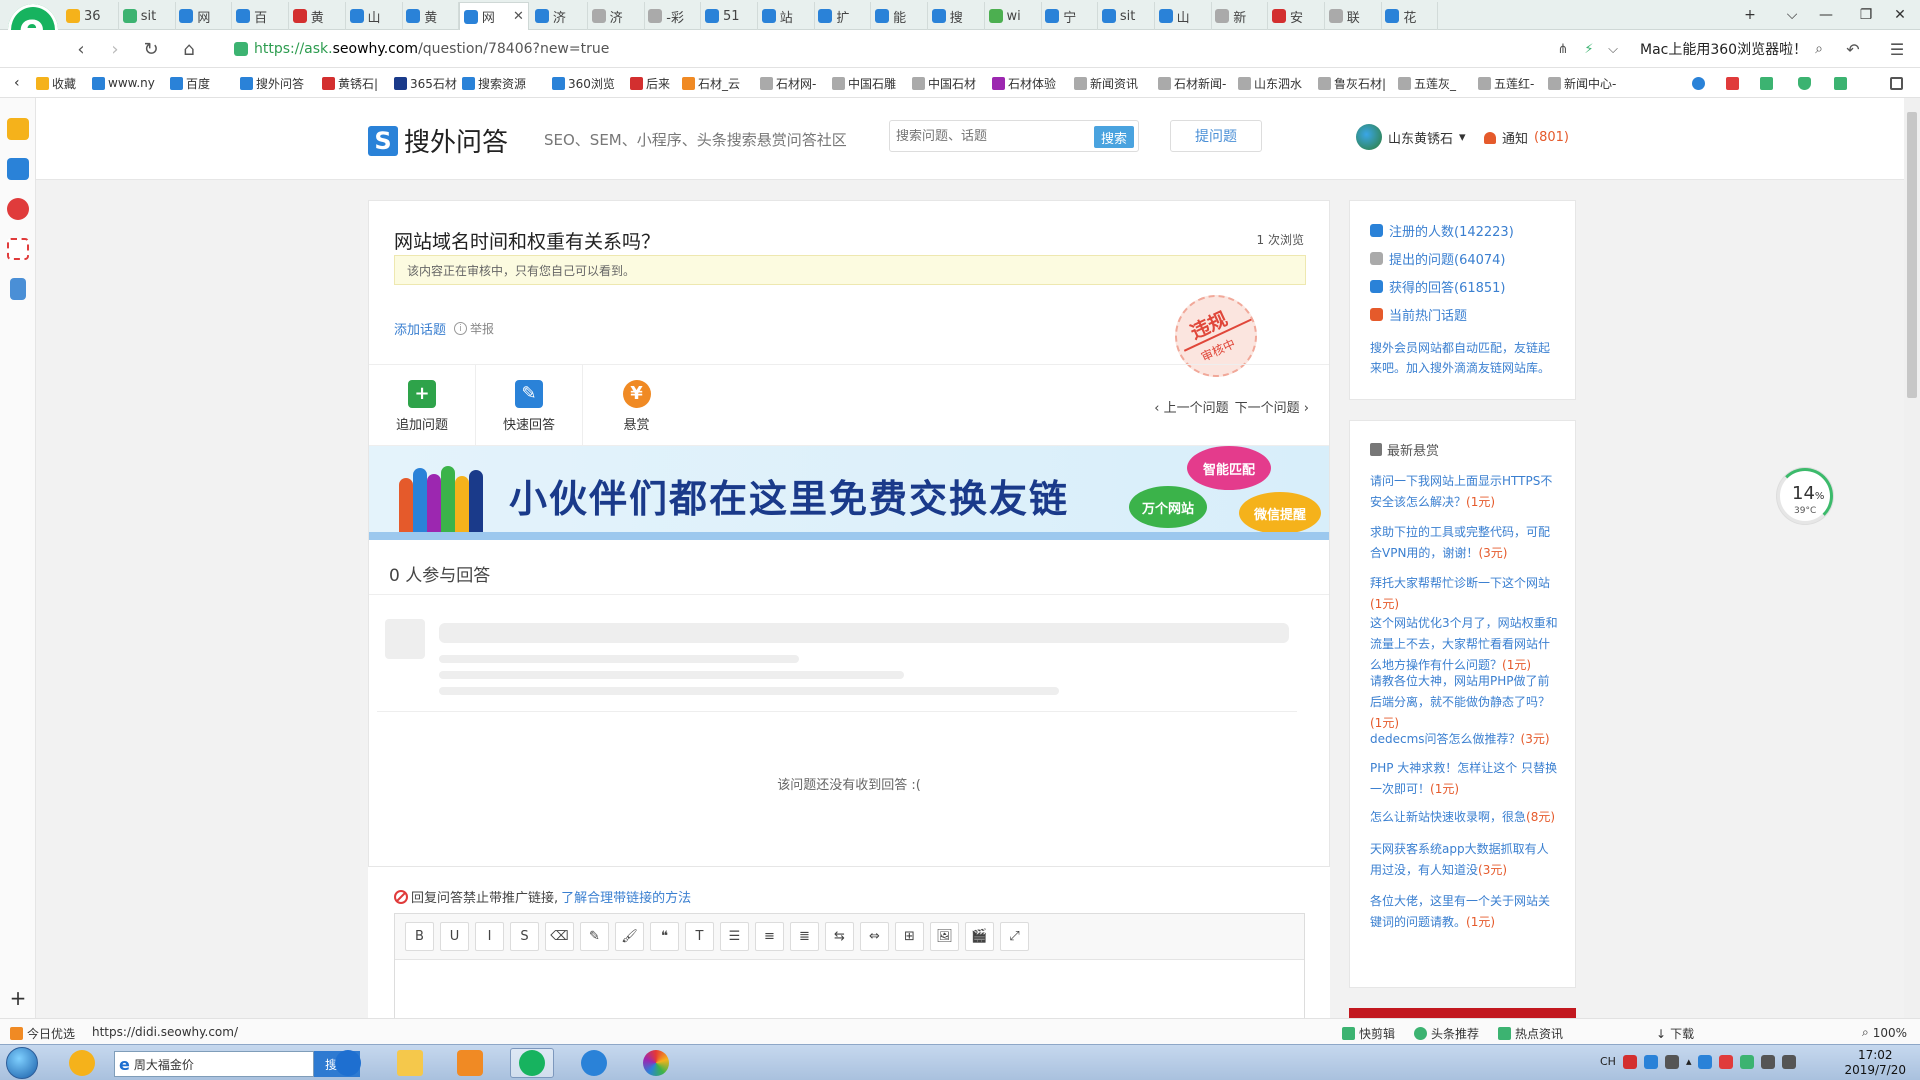  What do you see at coordinates (1689, 1062) in the screenshot?
I see `tray-arrow-icon: ▴` at bounding box center [1689, 1062].